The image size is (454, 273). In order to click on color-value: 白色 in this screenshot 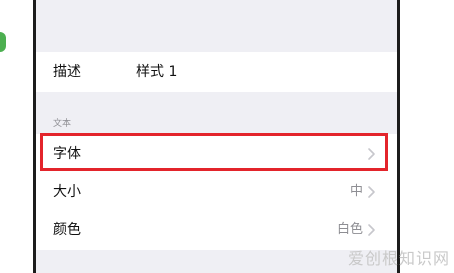, I will do `click(349, 229)`.